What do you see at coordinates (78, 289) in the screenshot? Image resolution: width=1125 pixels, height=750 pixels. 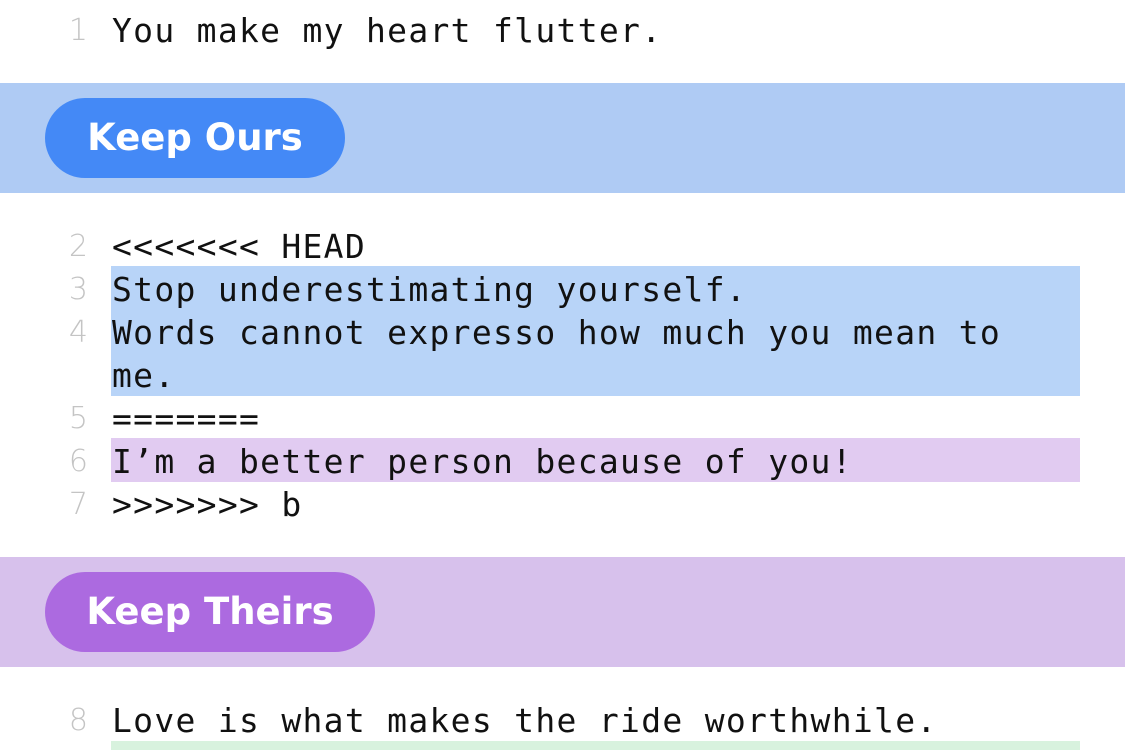 I see `line-number: 3` at bounding box center [78, 289].